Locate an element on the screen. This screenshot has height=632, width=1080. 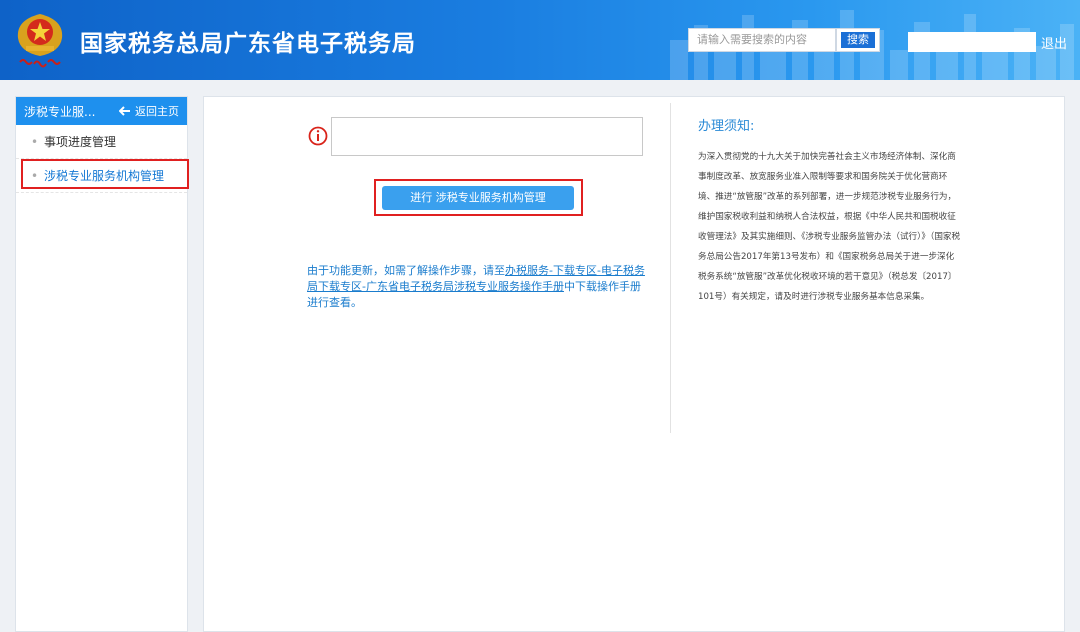
info-icon is located at coordinates (318, 136).